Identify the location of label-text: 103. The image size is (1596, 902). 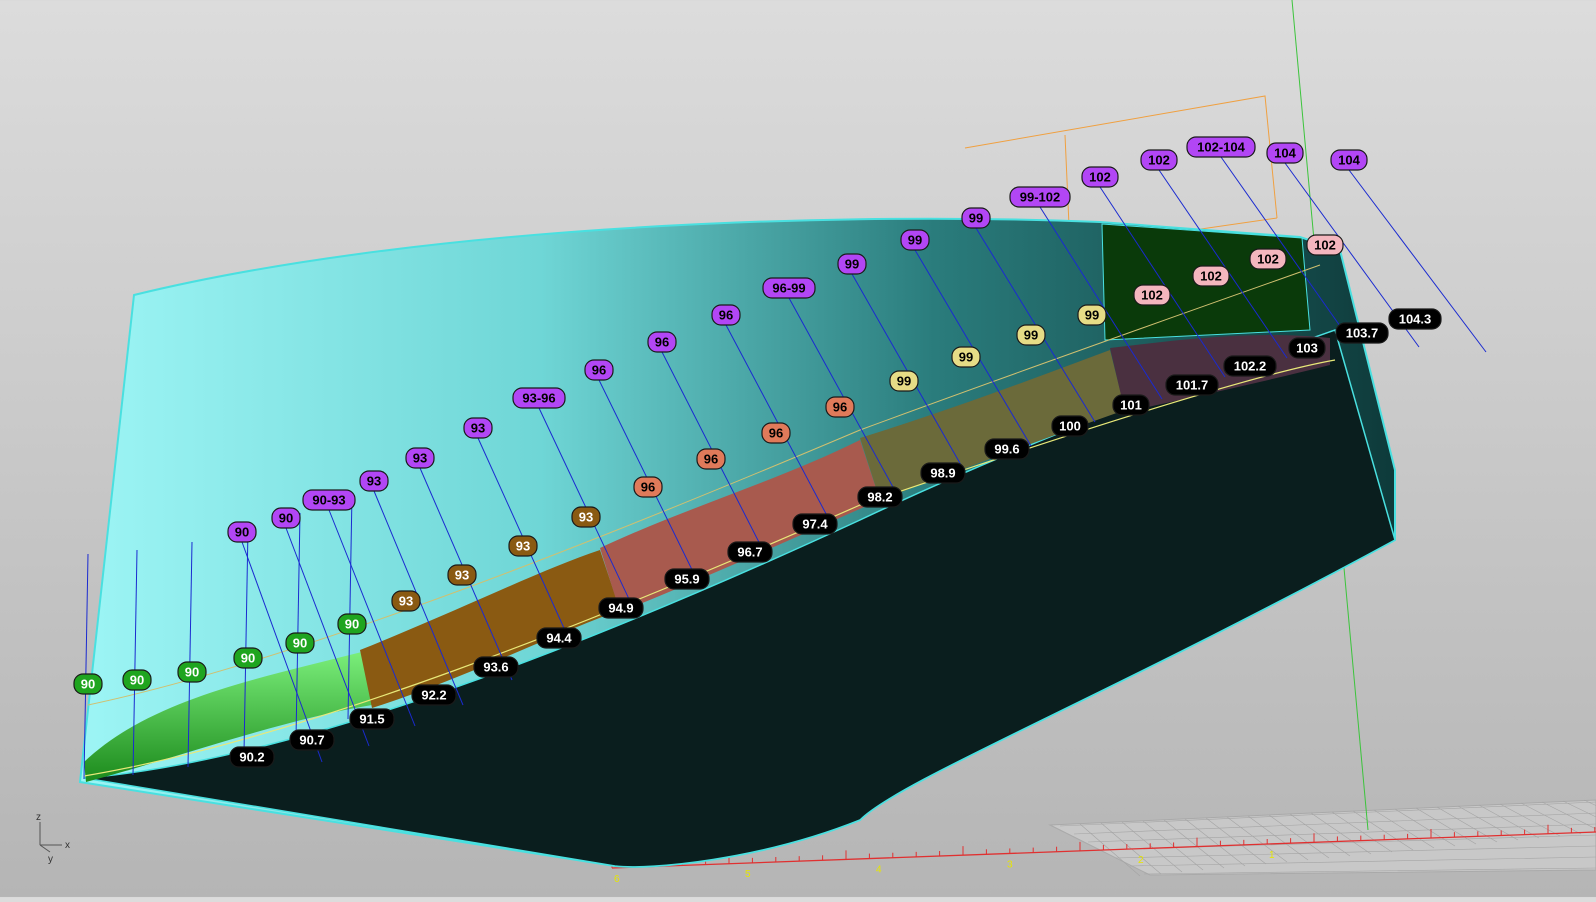
(1307, 348).